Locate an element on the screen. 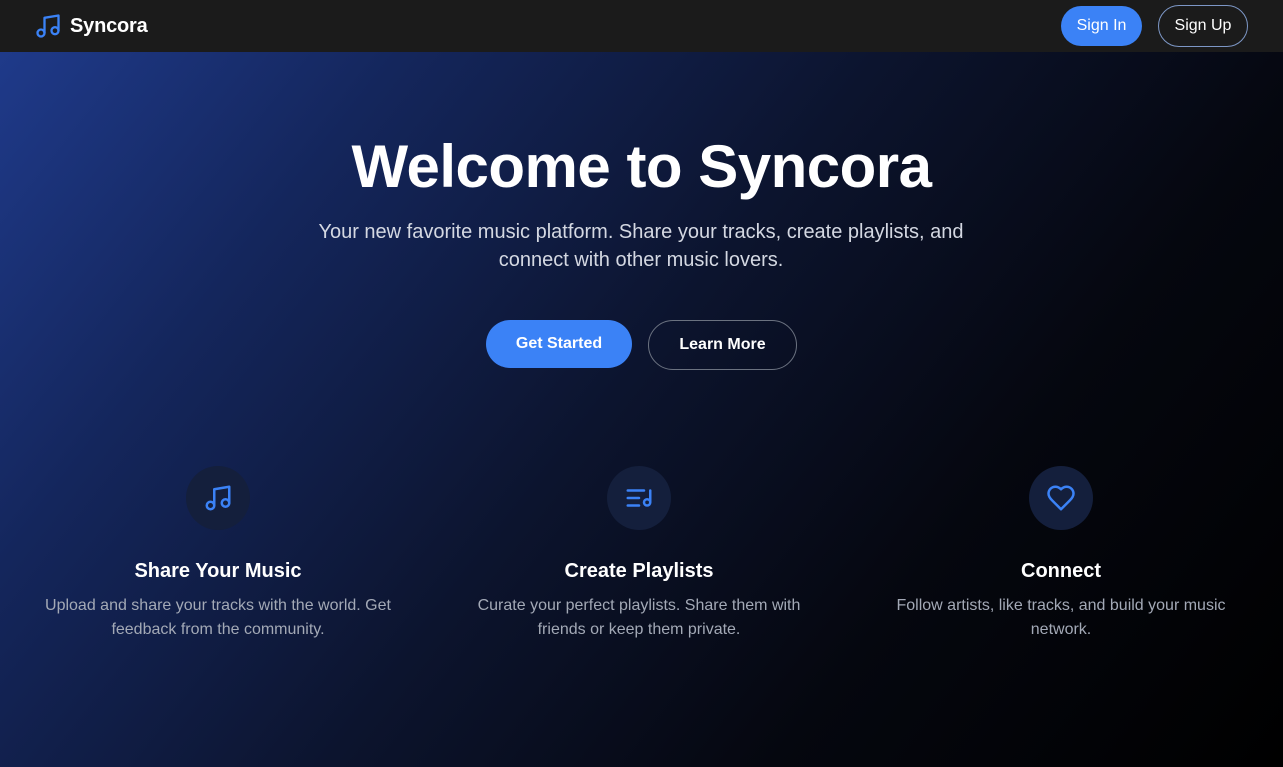  cta-buttons: Get Started Learn More is located at coordinates (641, 345).